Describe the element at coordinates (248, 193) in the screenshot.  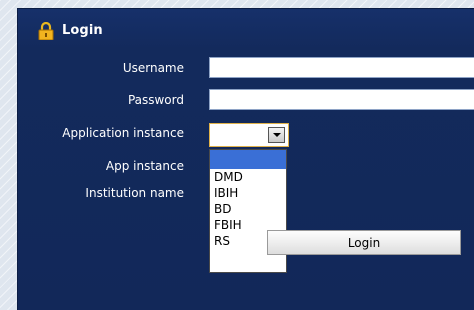
I see `dropdown-option: IBIH` at that location.